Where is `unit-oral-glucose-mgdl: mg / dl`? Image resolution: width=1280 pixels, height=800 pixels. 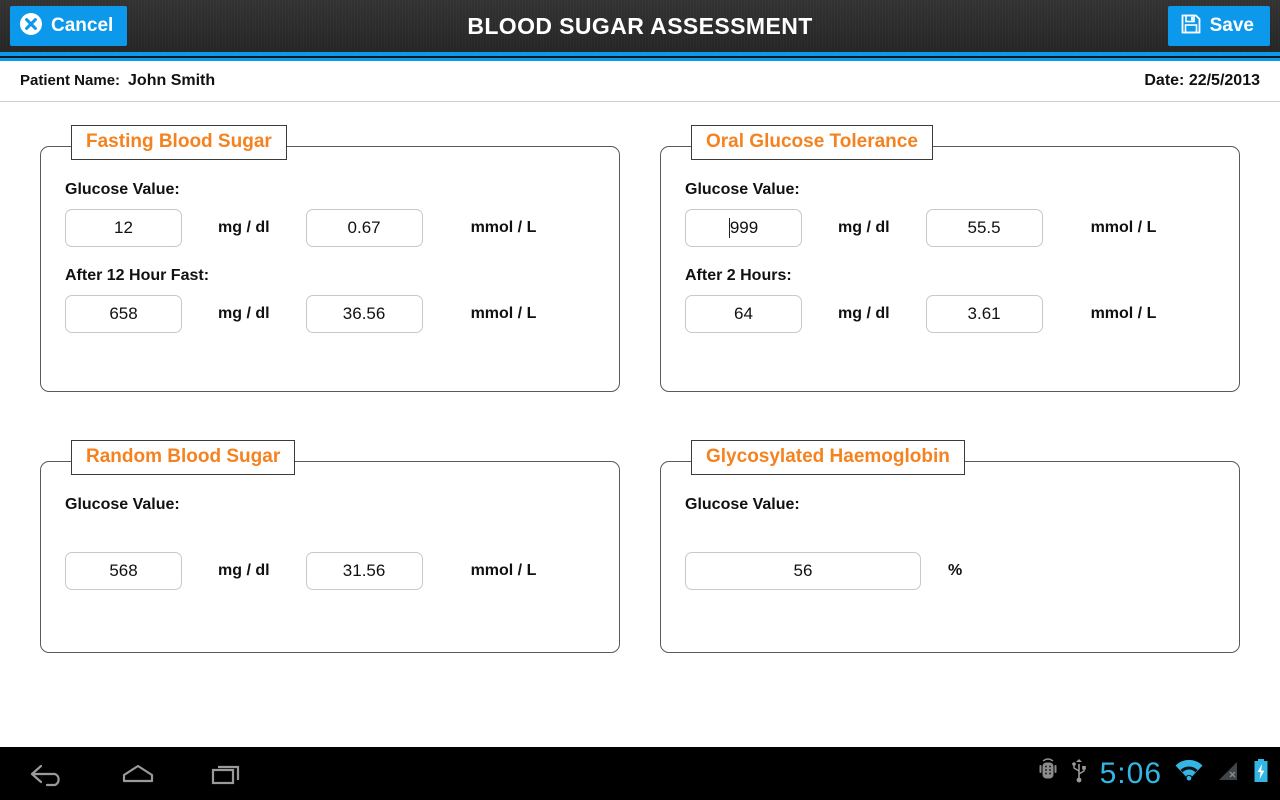 unit-oral-glucose-mgdl: mg / dl is located at coordinates (864, 227).